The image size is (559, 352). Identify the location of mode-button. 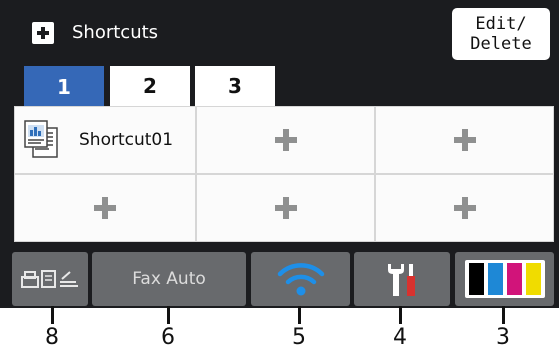
(50, 279).